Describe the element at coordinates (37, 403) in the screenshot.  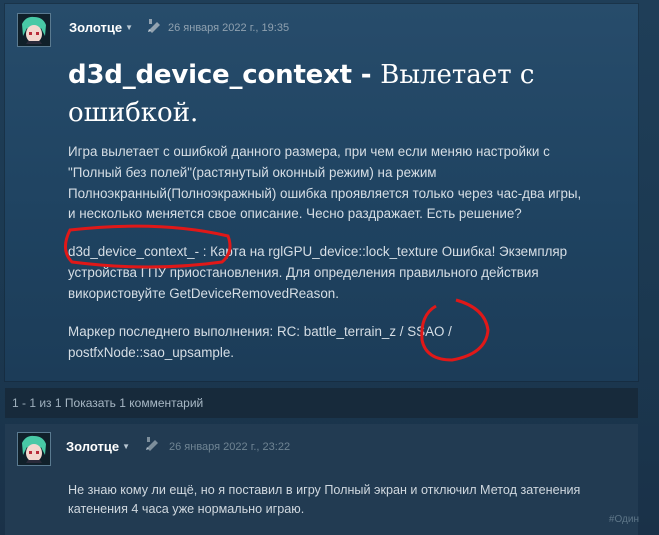
I see `pager-range: 1 - 1 из 1` at that location.